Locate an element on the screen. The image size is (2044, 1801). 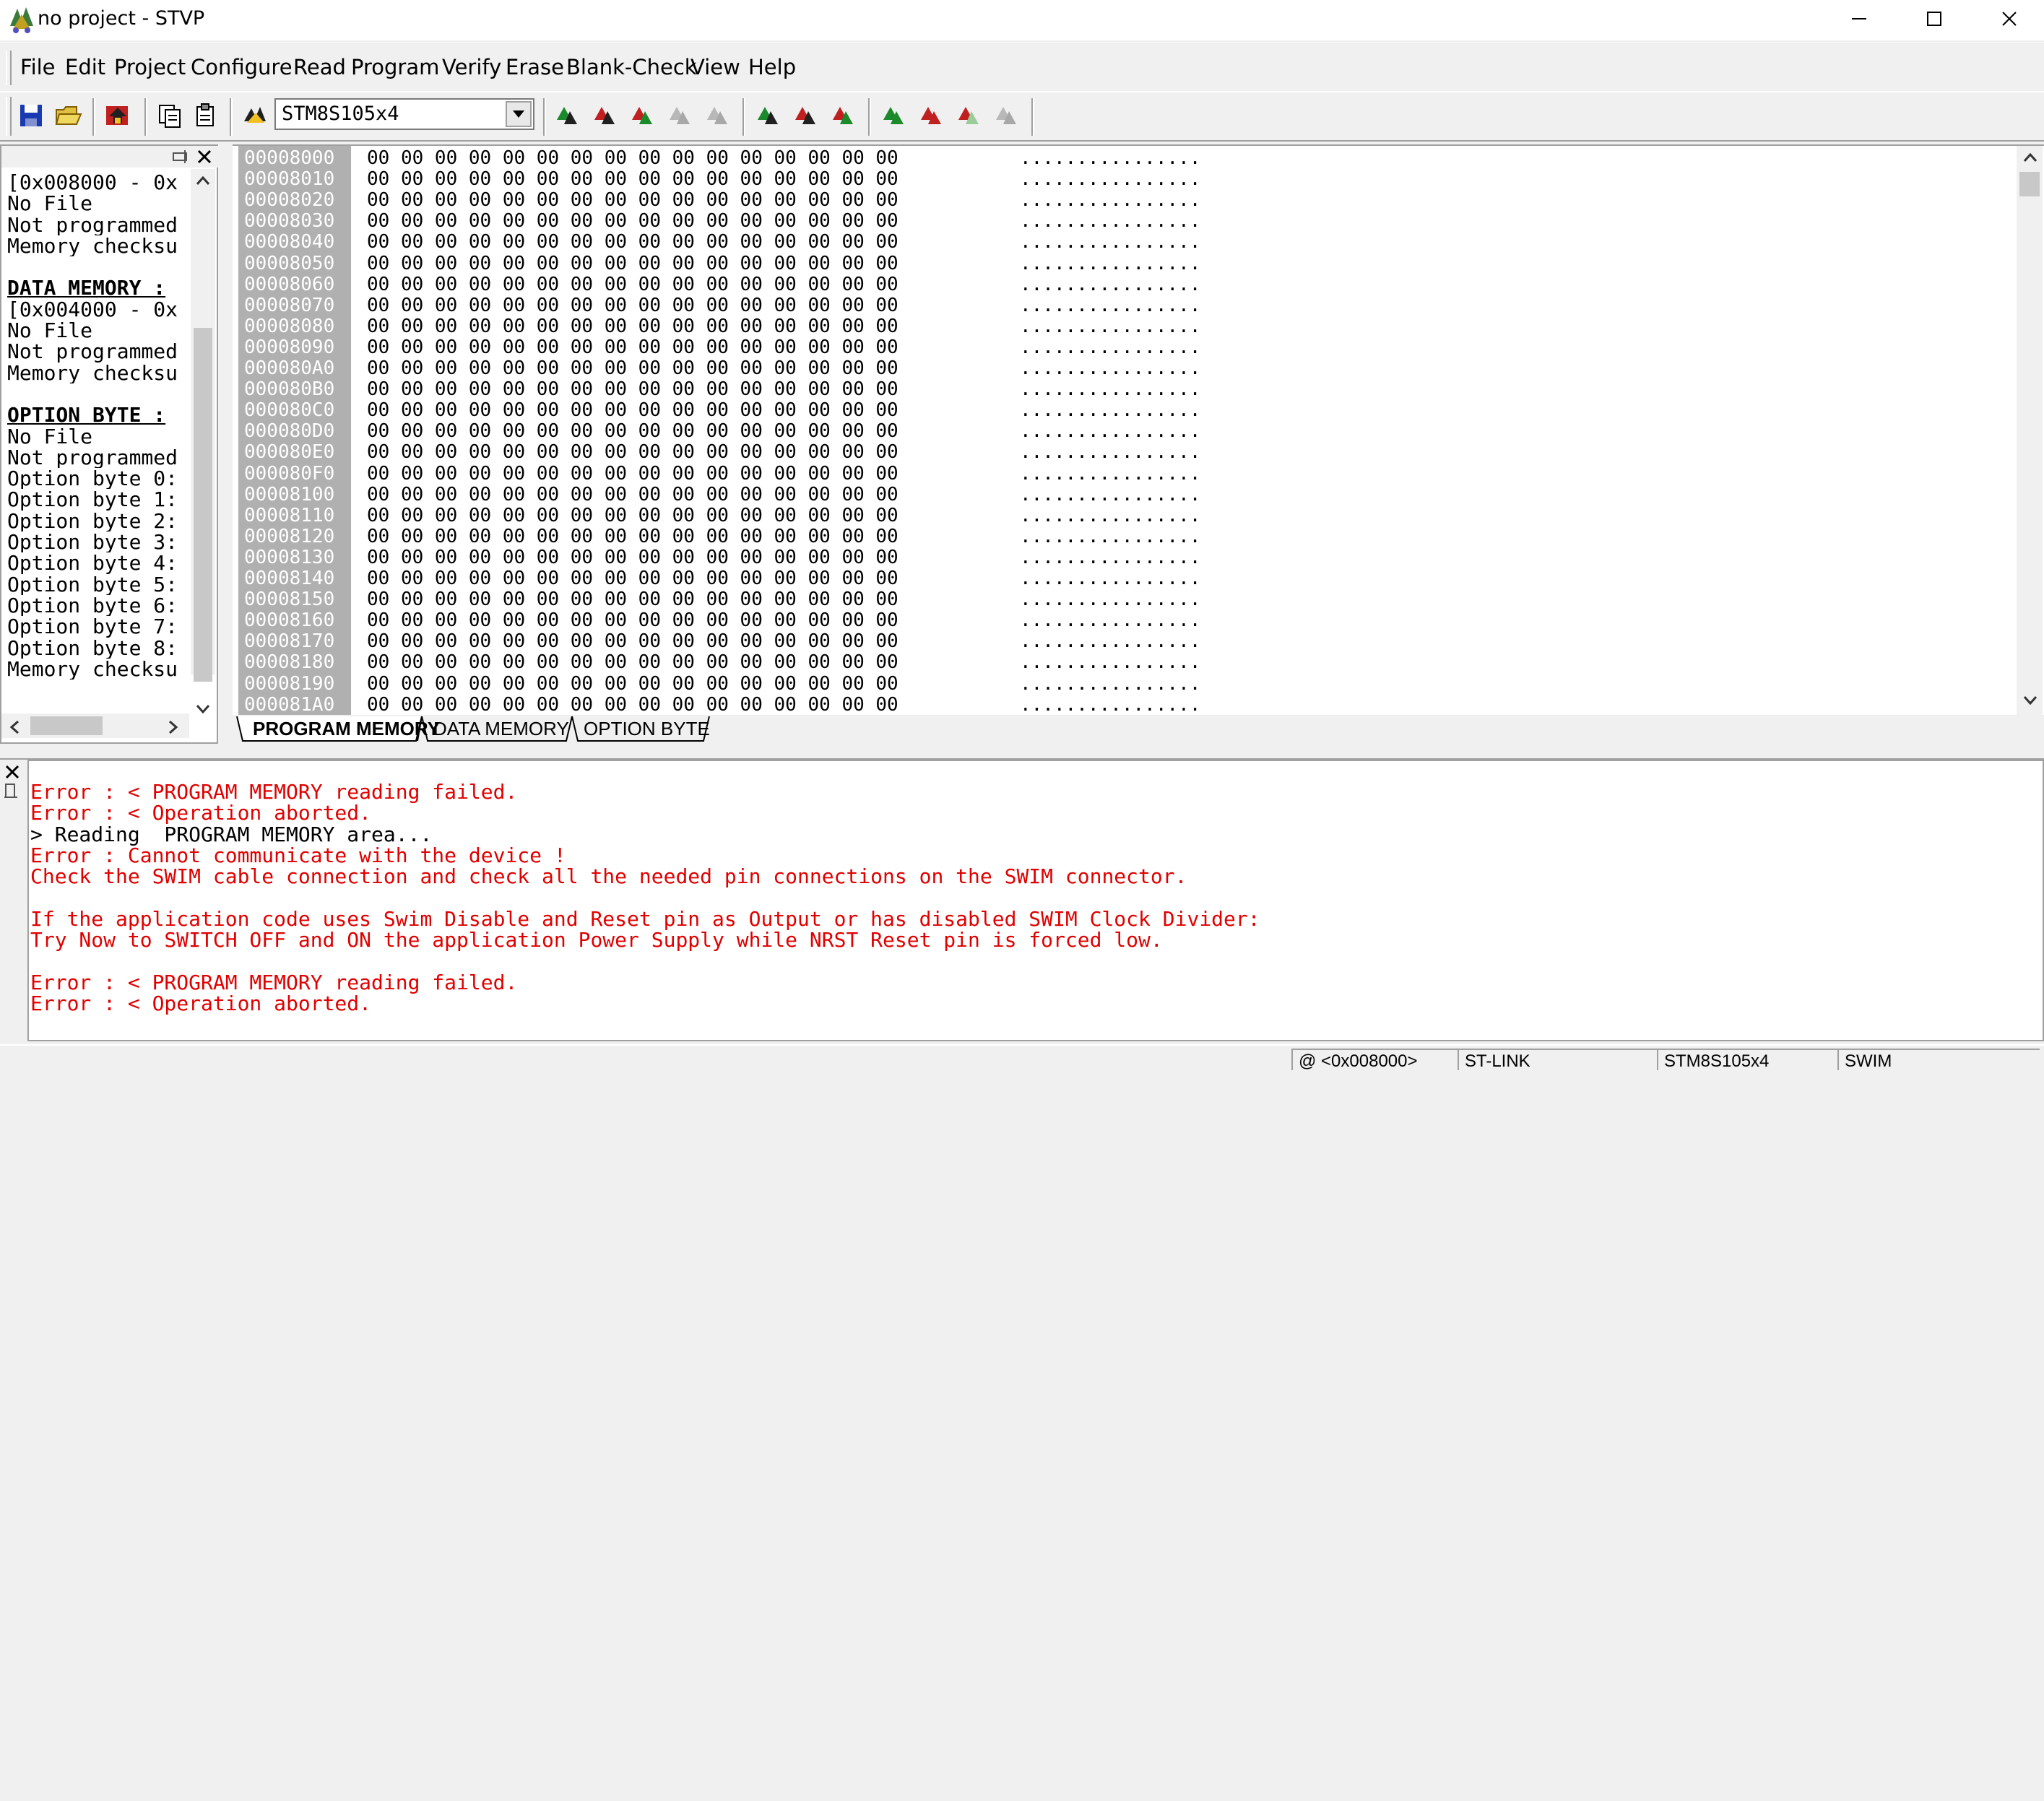
toolbar-grip is located at coordinates (9, 116).